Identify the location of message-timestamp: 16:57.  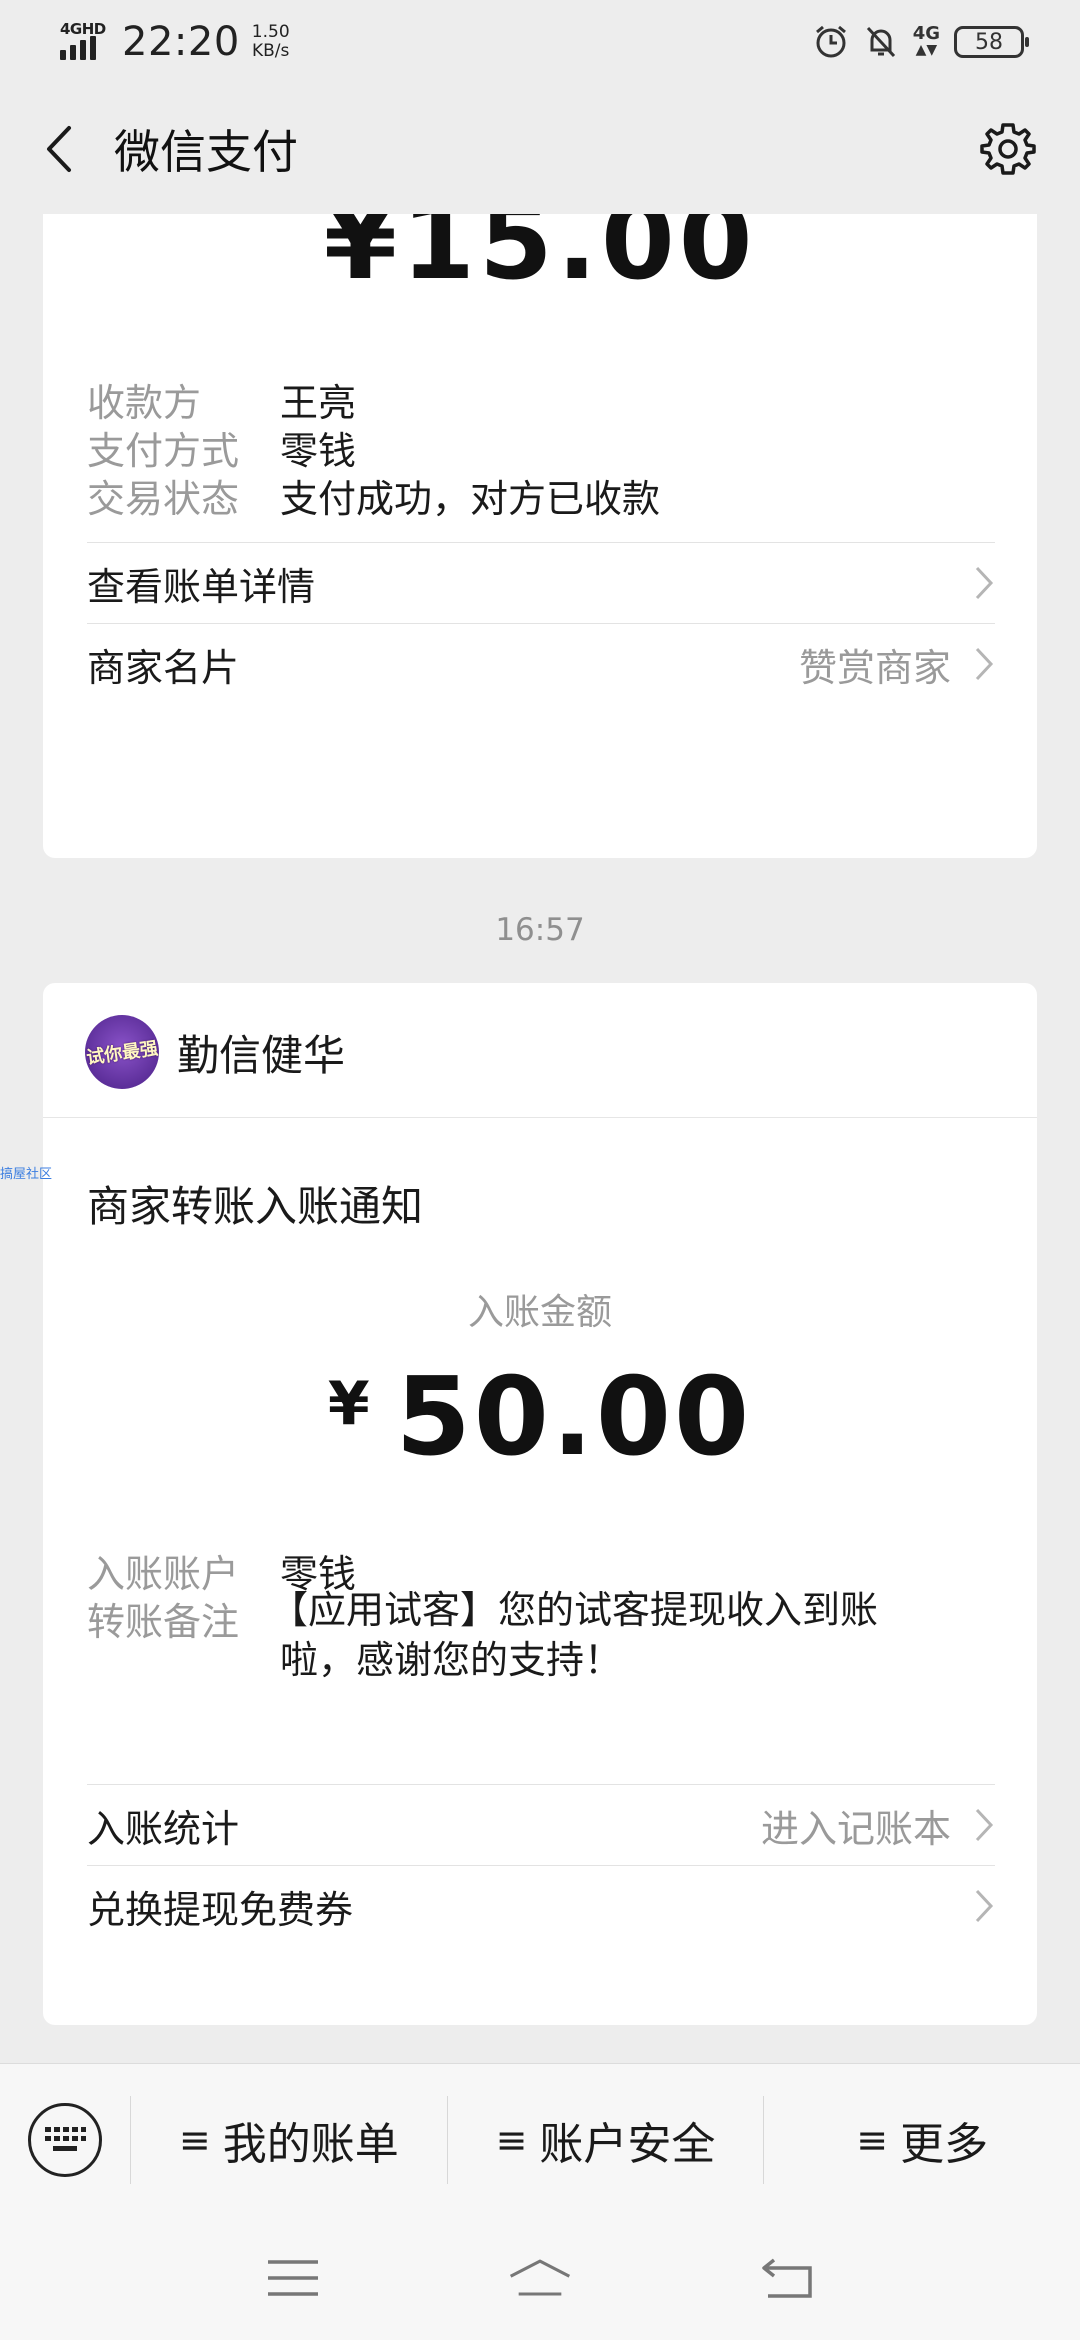
(540, 930).